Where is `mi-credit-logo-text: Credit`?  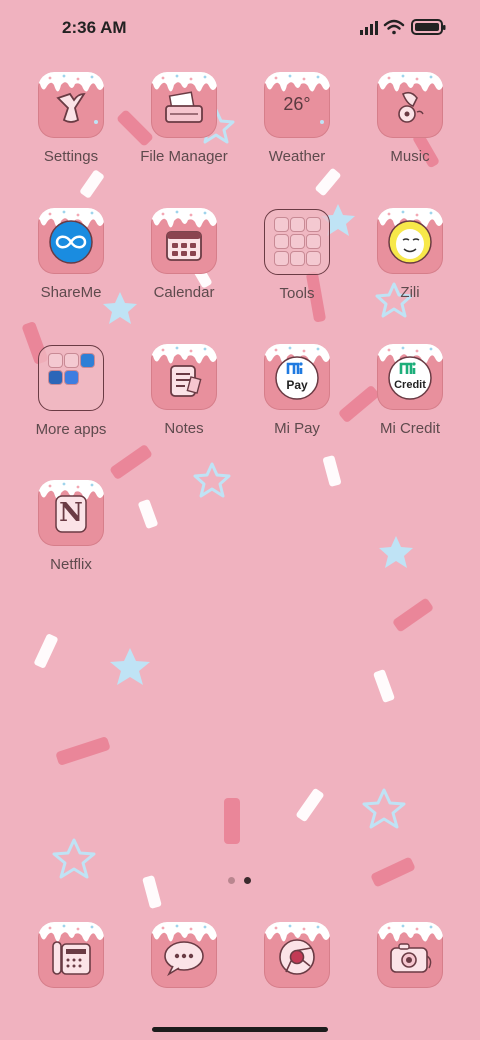
mi-credit-logo-text: Credit is located at coordinates (410, 385).